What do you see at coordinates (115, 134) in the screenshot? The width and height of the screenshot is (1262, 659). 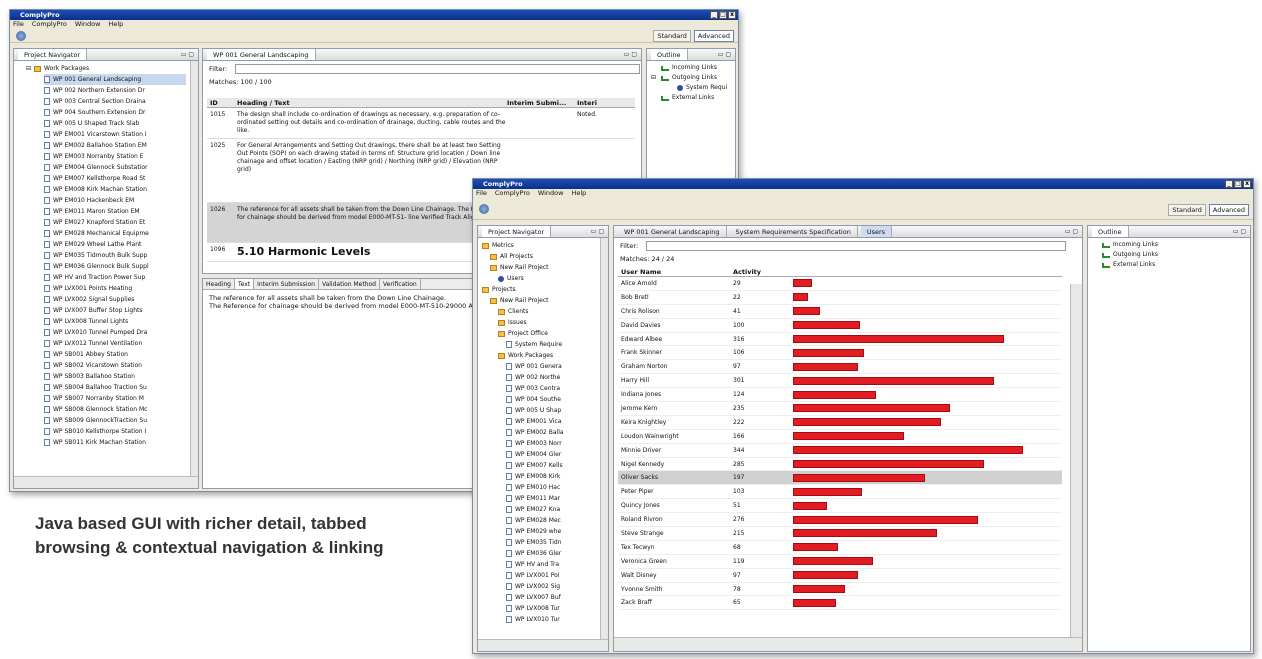 I see `tree-item: WP EM001 Vicarstown Station I` at bounding box center [115, 134].